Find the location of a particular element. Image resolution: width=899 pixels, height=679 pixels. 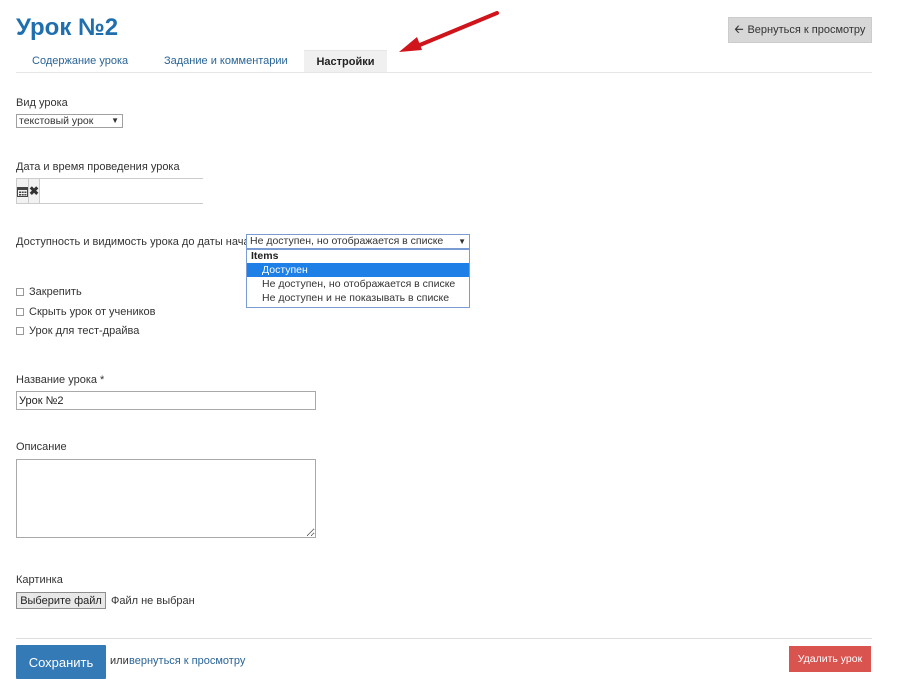

datetime-input is located at coordinates (131, 191).